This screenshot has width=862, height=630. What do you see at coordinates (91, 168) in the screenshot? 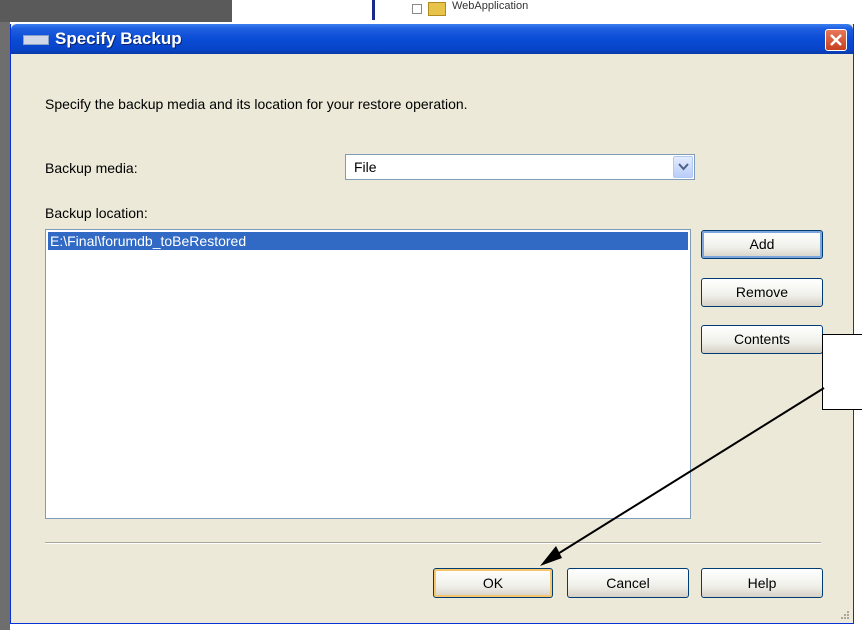
I see `backup-media-label: Backup media:` at bounding box center [91, 168].